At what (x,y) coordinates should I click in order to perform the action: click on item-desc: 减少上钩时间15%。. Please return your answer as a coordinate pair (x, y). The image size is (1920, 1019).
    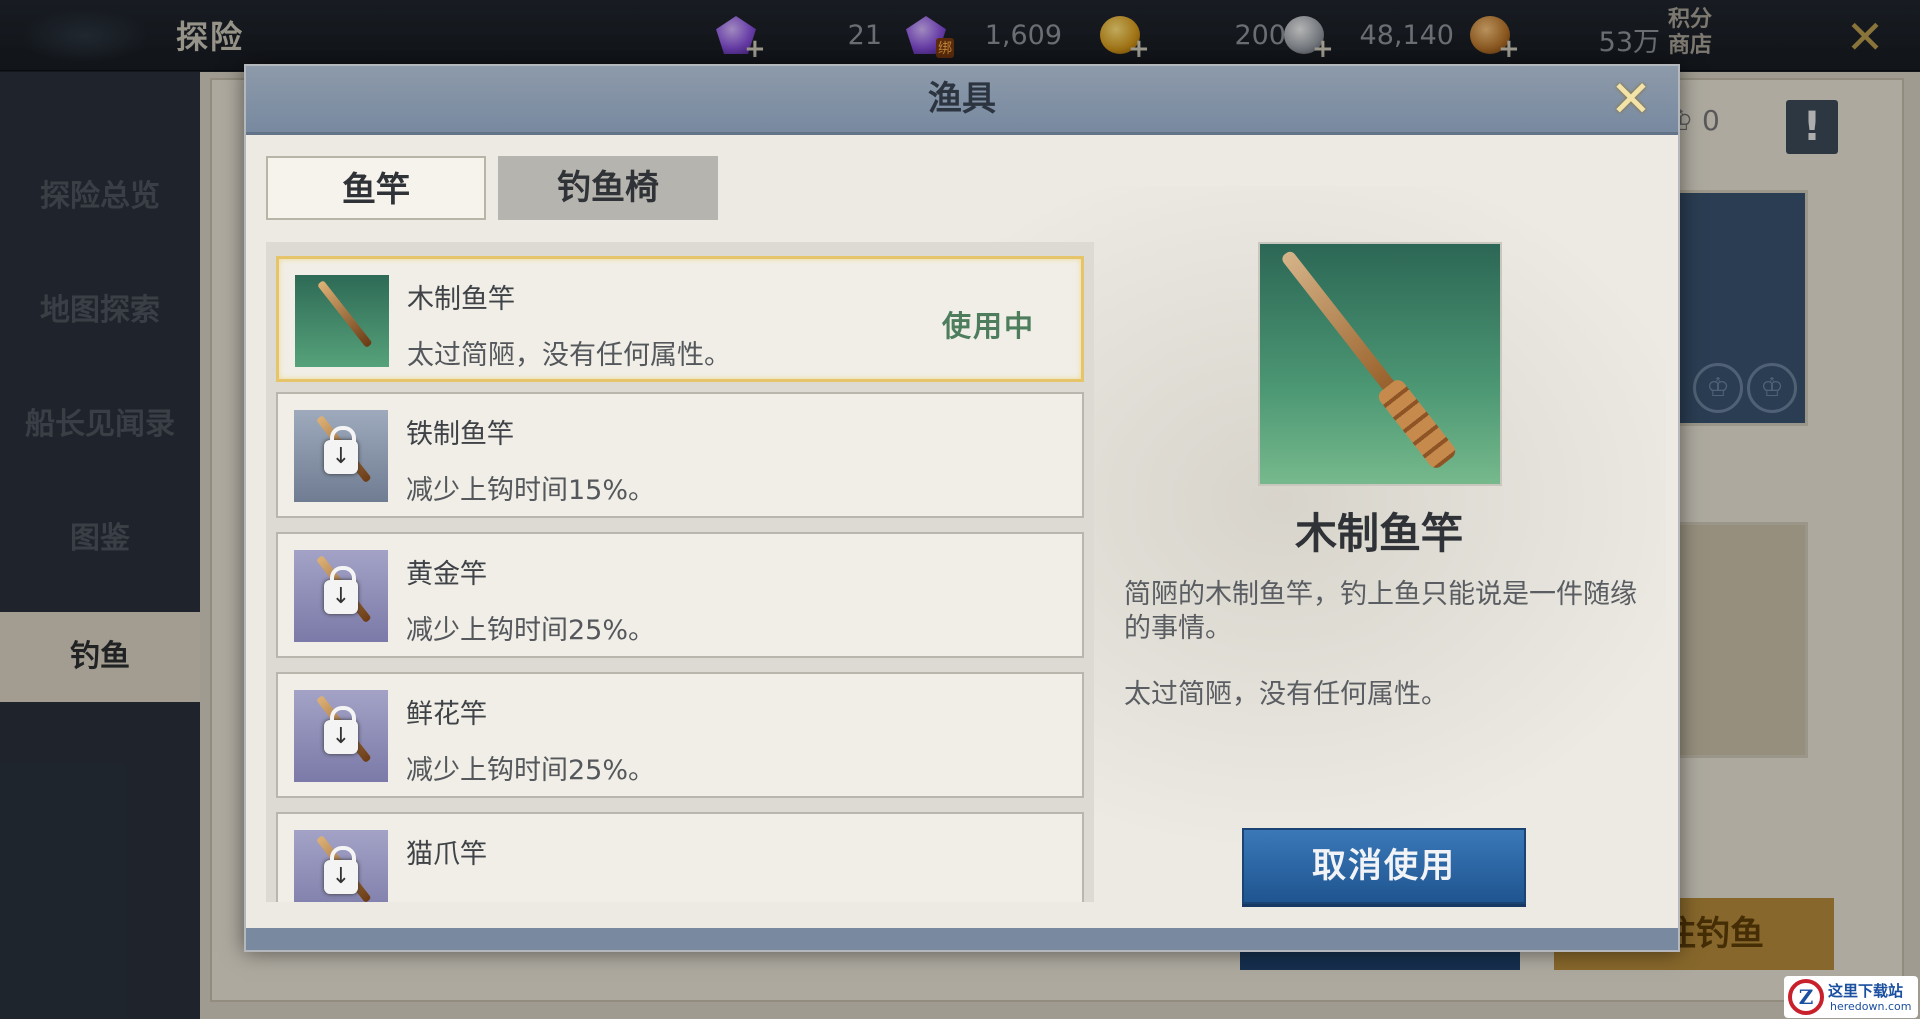
    Looking at the image, I should click on (531, 490).